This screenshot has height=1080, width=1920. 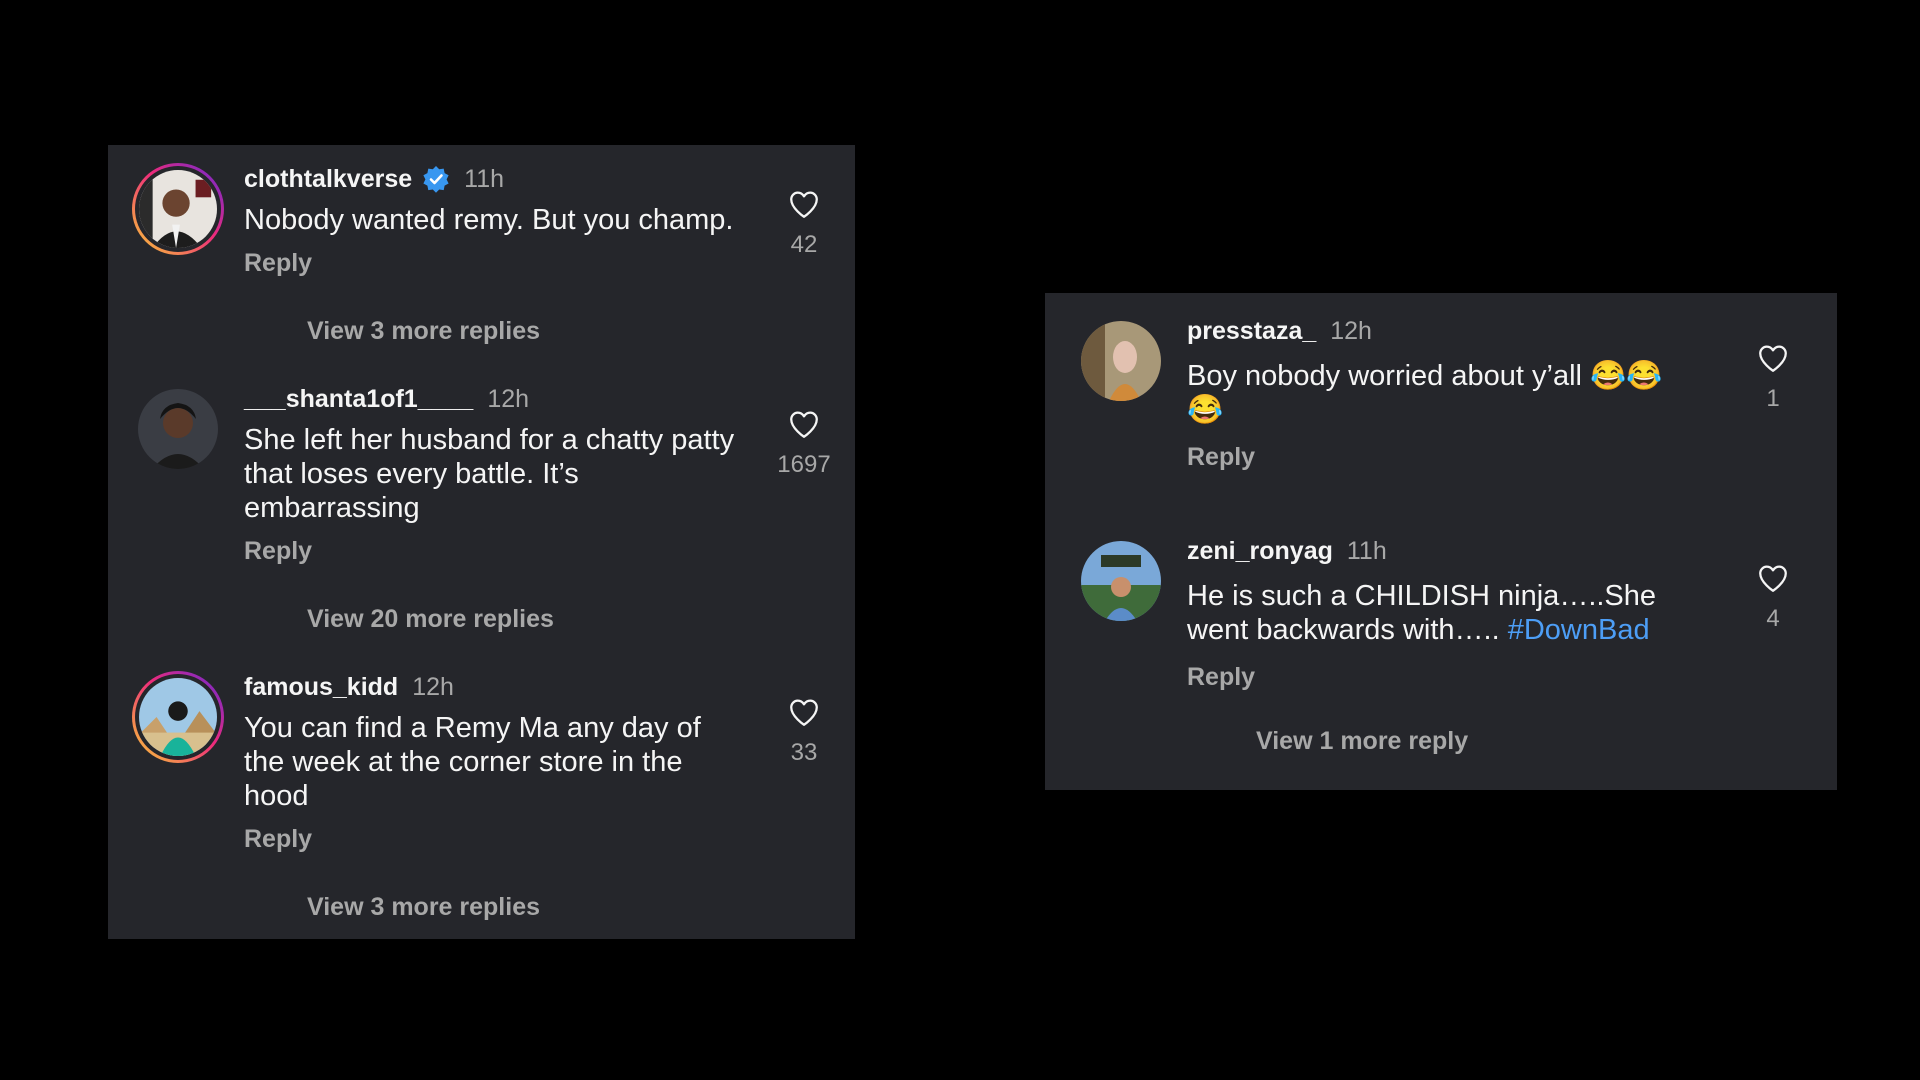 What do you see at coordinates (804, 443) in the screenshot?
I see `like-control: 1697` at bounding box center [804, 443].